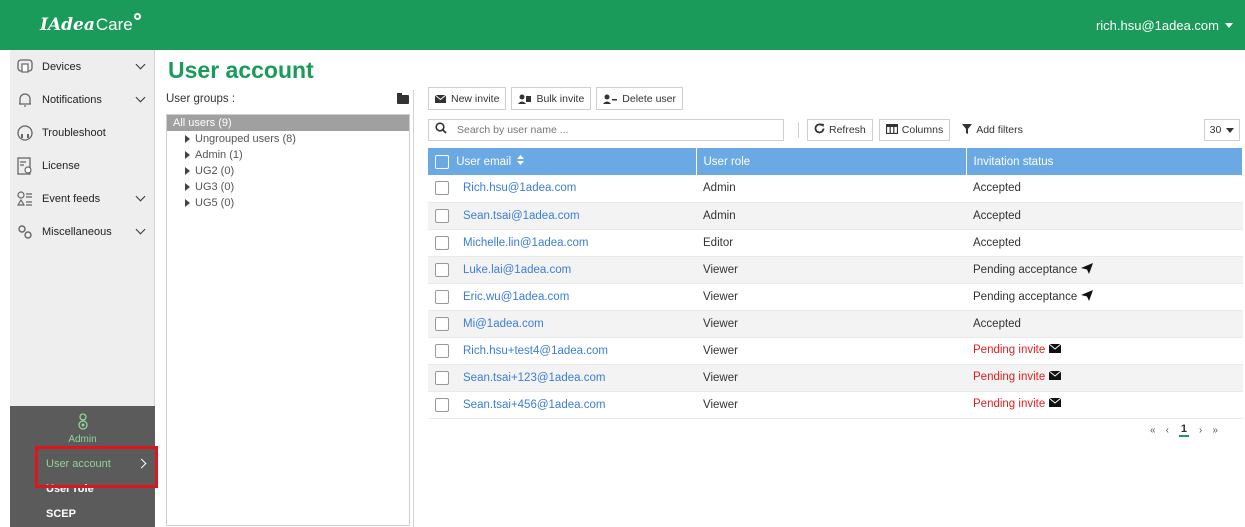 The image size is (1245, 527). What do you see at coordinates (831, 161) in the screenshot?
I see `column-header-role: User role` at bounding box center [831, 161].